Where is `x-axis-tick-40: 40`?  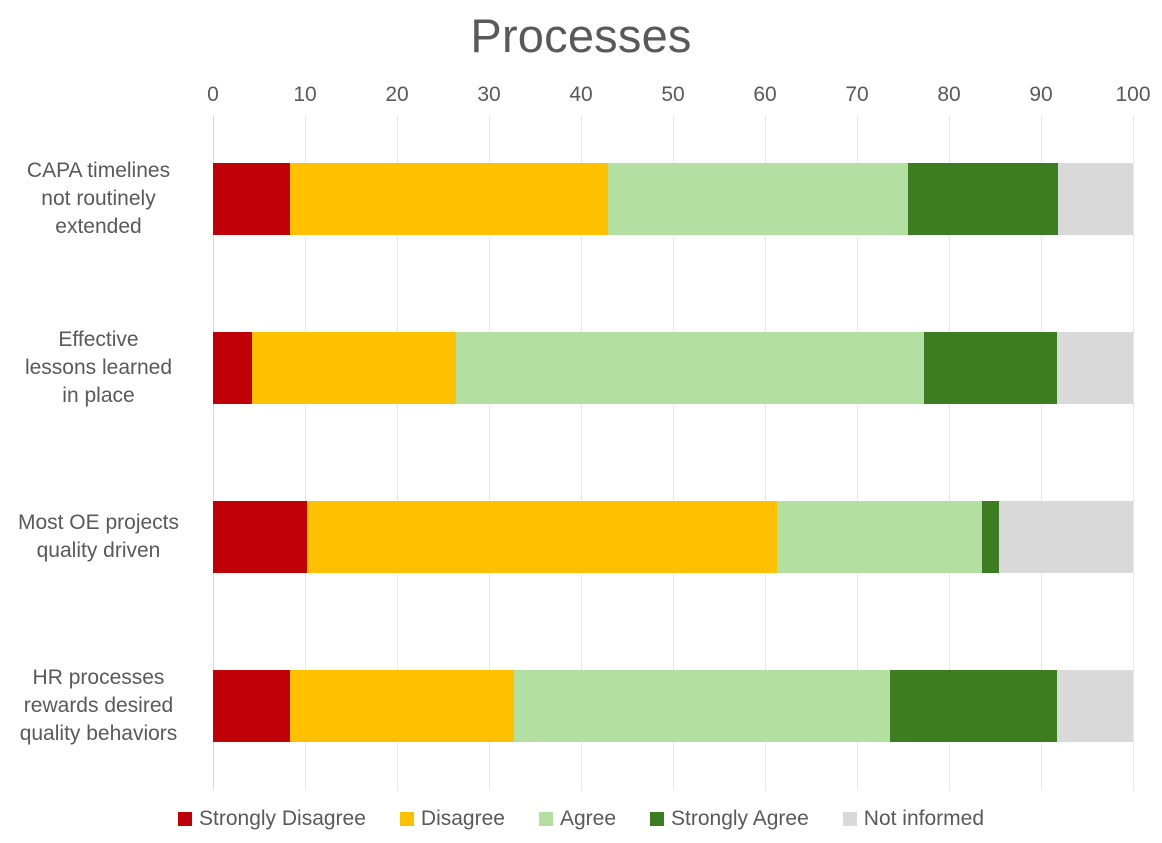
x-axis-tick-40: 40 is located at coordinates (581, 94).